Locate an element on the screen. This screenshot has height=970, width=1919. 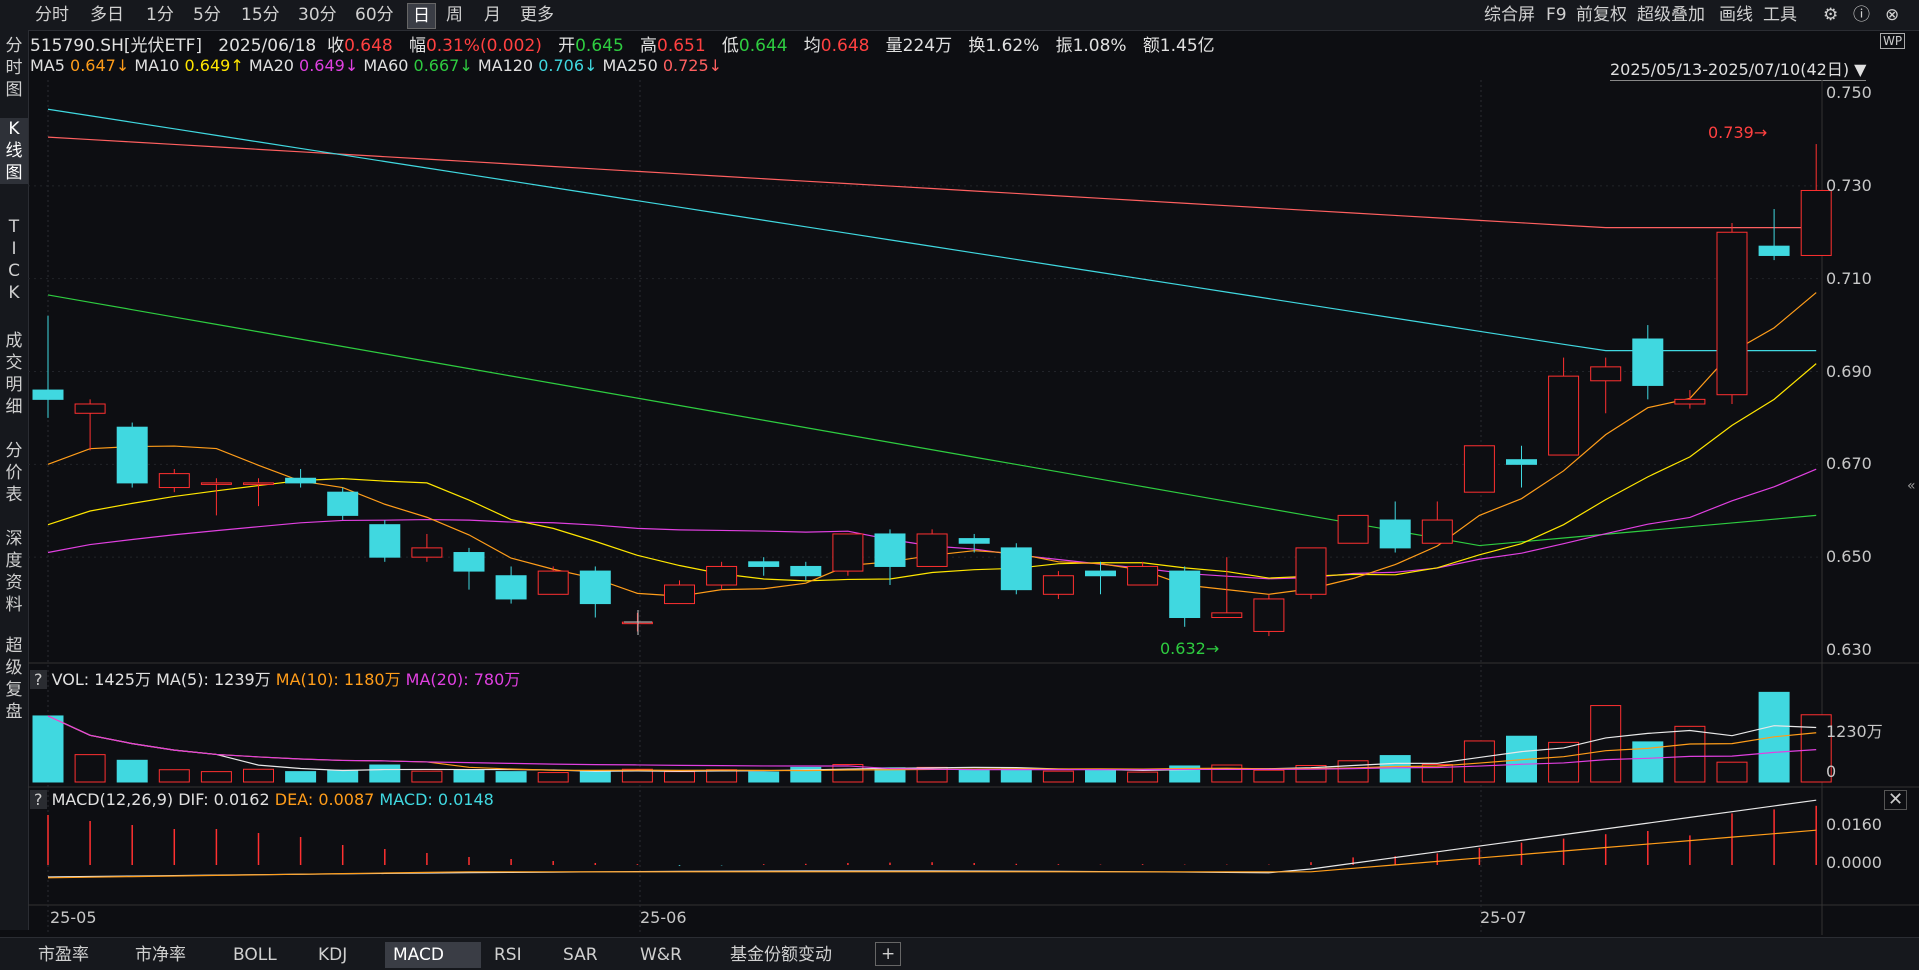
macd-dif: DIF: 0.0162 is located at coordinates (224, 799).